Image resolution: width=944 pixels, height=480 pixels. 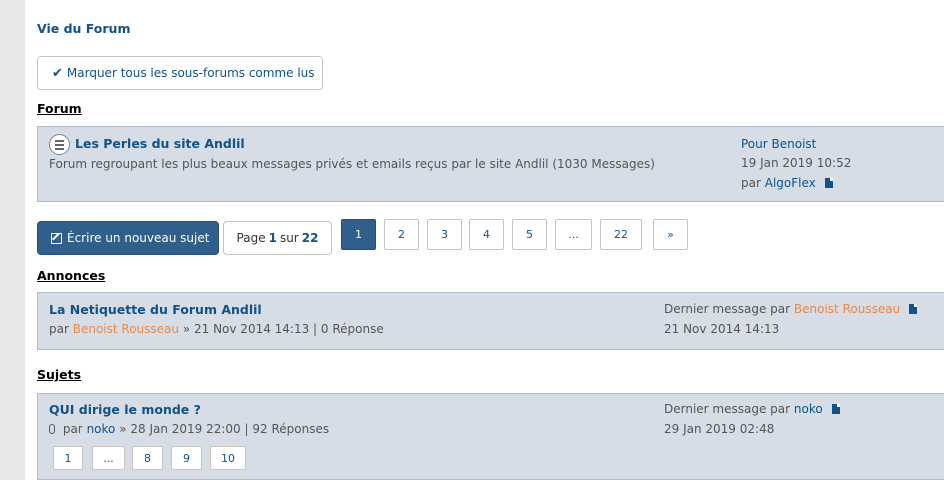 I want to click on announcement-author: Benoist Rousseau, so click(x=126, y=329).